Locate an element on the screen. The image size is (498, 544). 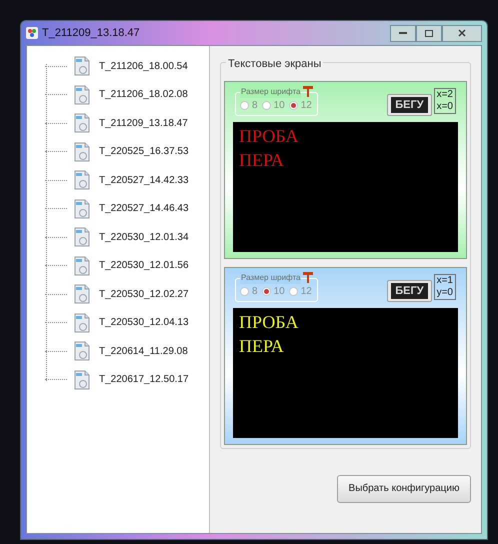
close-icon is located at coordinates (462, 33).